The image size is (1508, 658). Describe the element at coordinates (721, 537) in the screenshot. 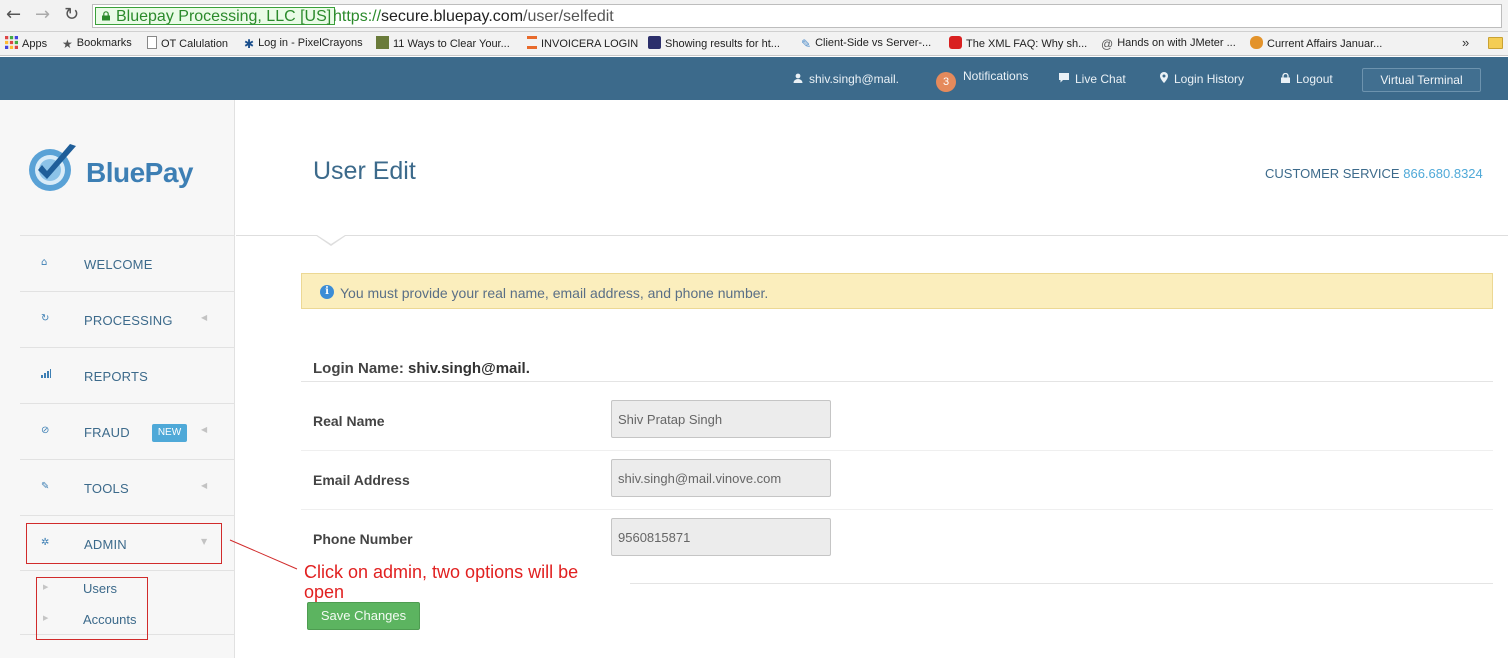

I see `phone-number-input` at that location.